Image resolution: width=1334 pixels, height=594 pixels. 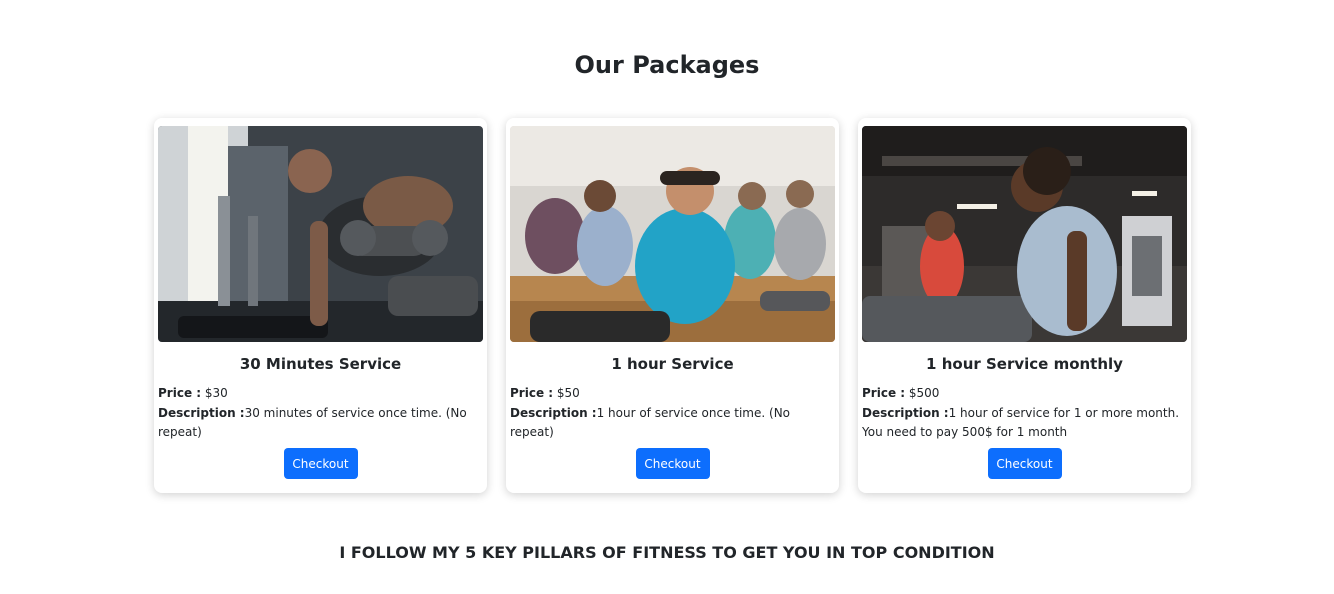 What do you see at coordinates (667, 65) in the screenshot?
I see `section-title: Our Packages` at bounding box center [667, 65].